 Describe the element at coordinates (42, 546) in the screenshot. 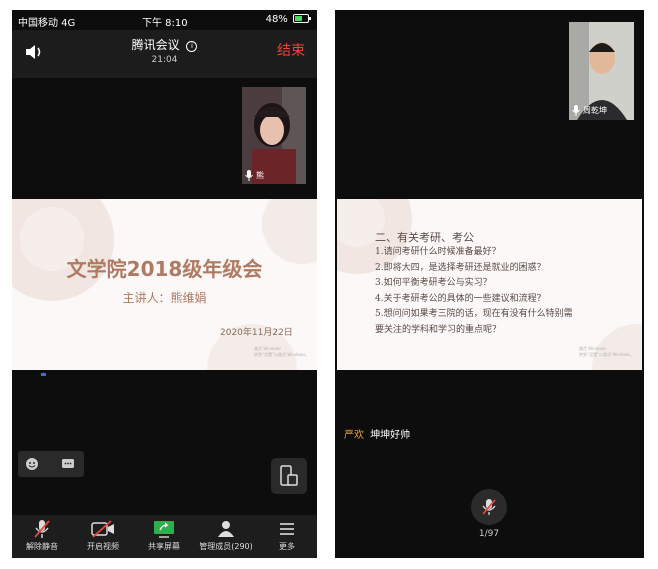

I see `toolbar-label-unmute: 解除静音` at that location.